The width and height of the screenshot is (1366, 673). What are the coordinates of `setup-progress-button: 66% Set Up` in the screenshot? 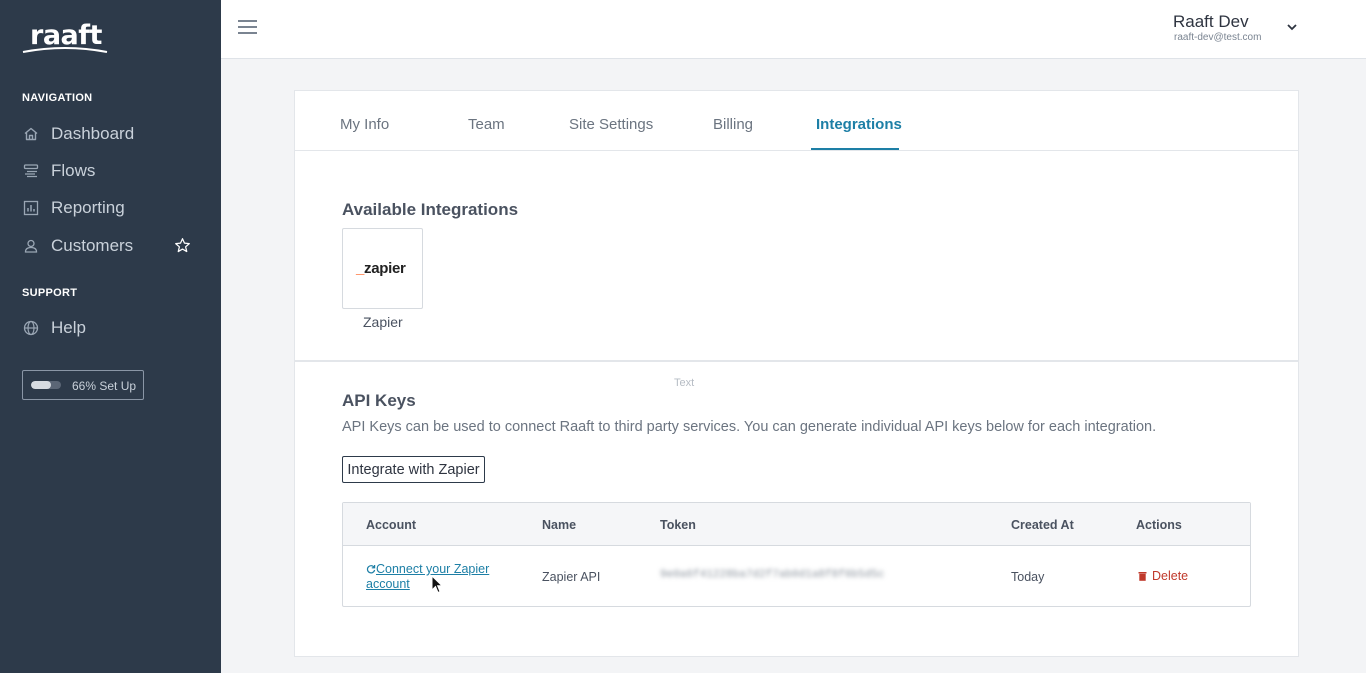 It's located at (83, 385).